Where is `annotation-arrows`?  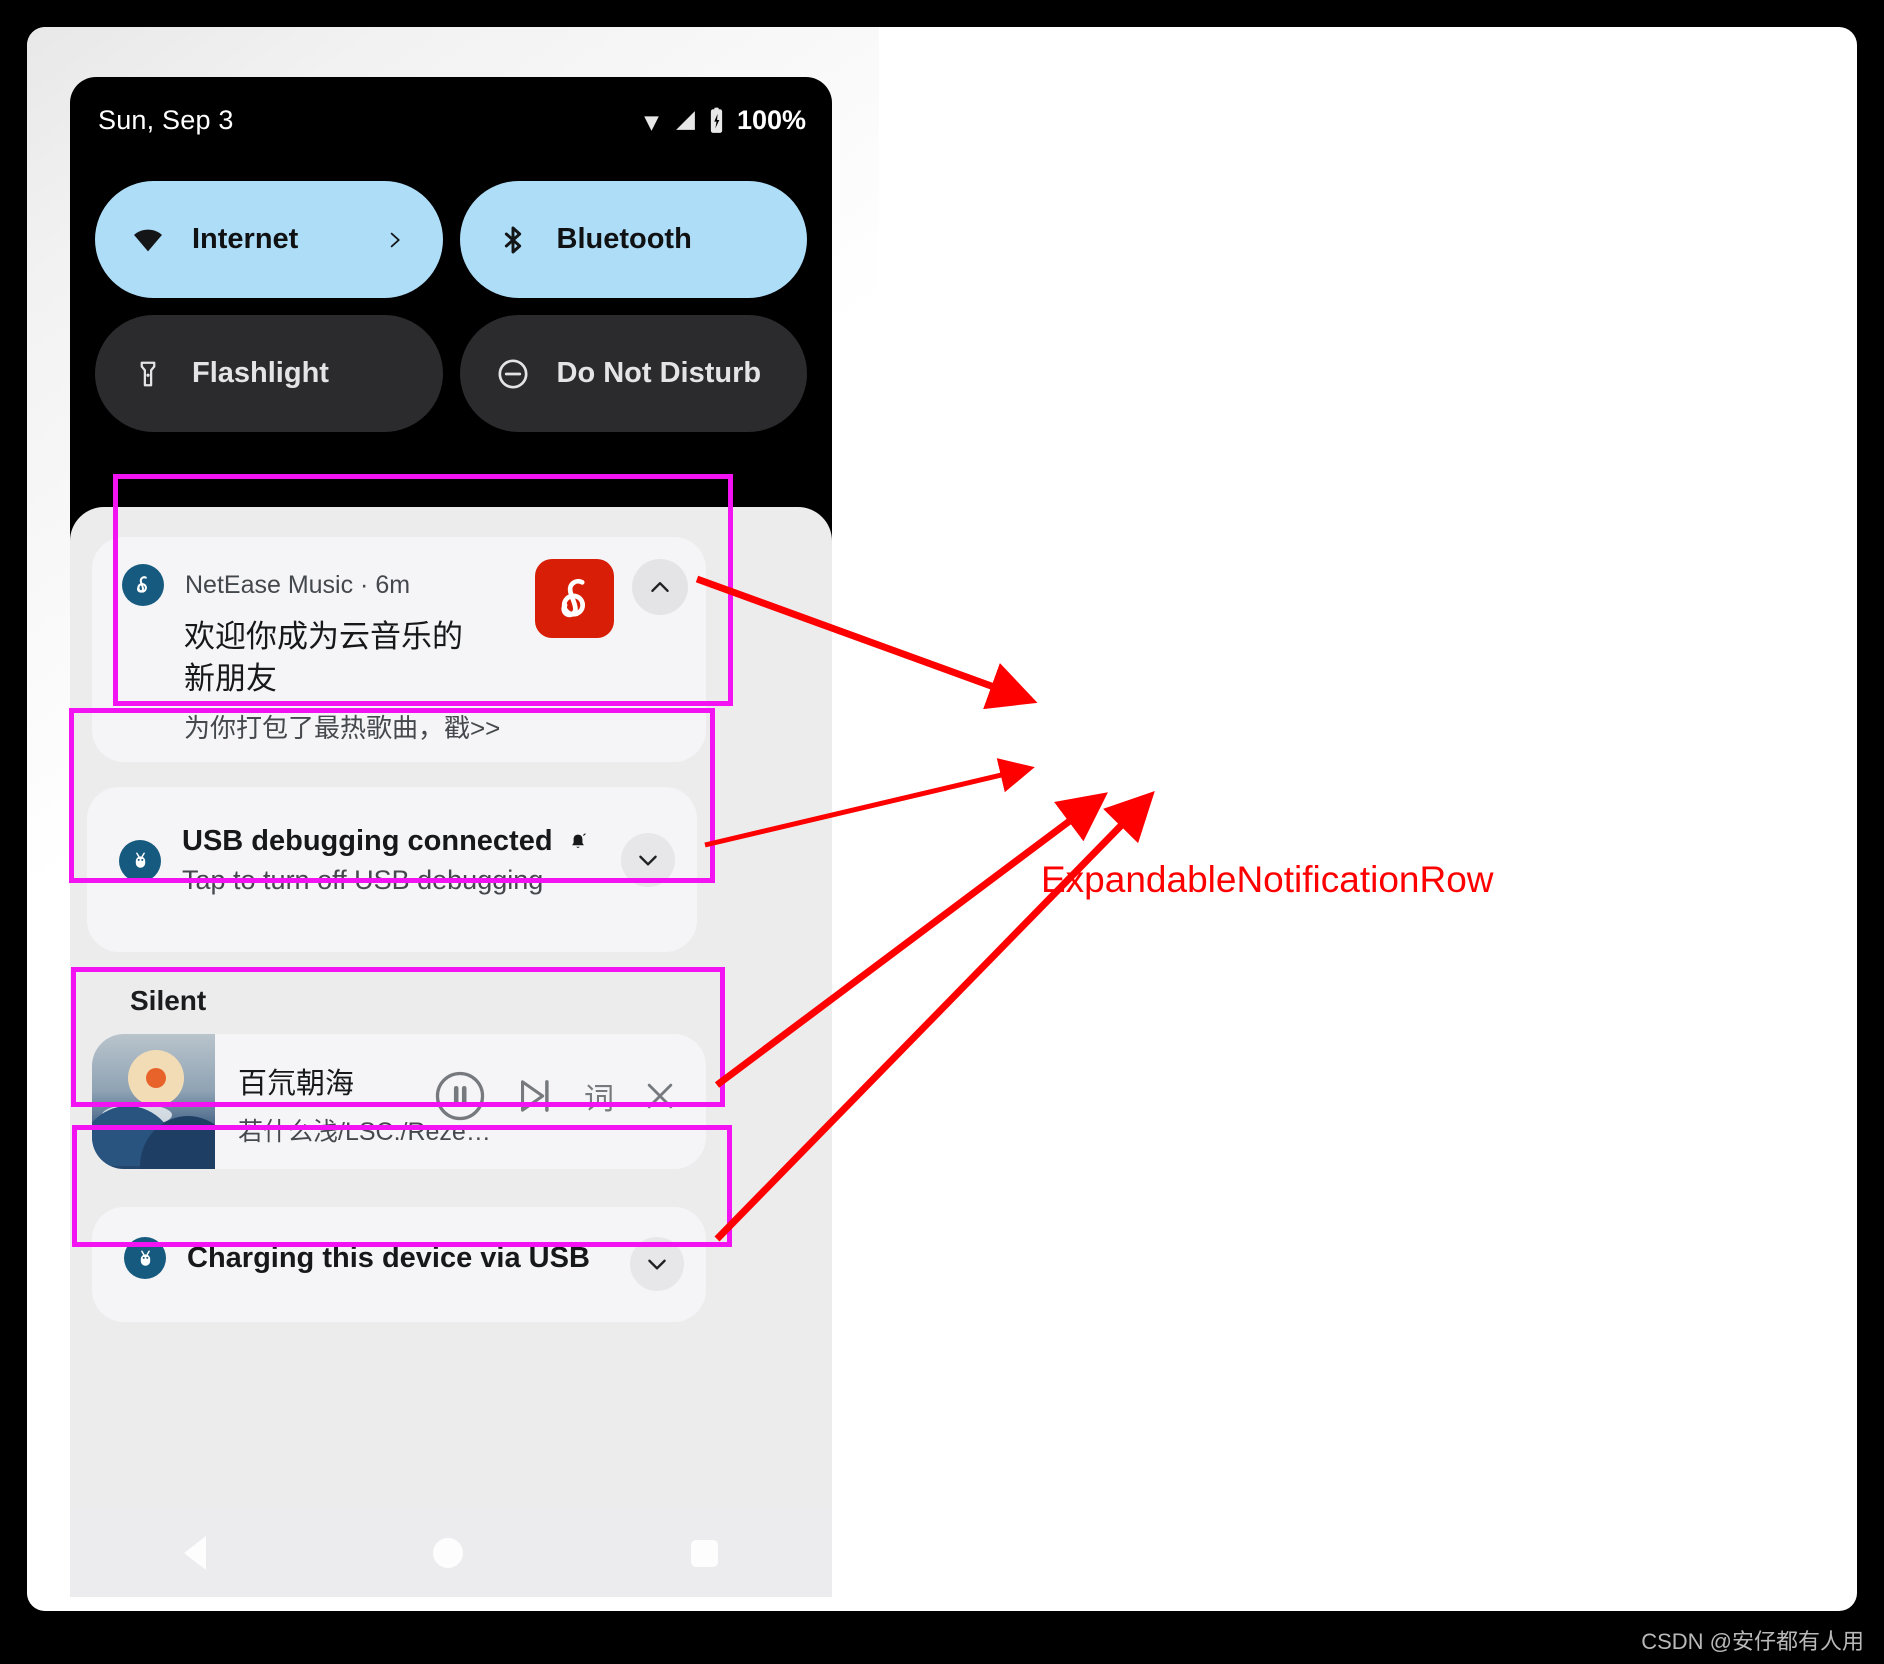 annotation-arrows is located at coordinates (925, 908).